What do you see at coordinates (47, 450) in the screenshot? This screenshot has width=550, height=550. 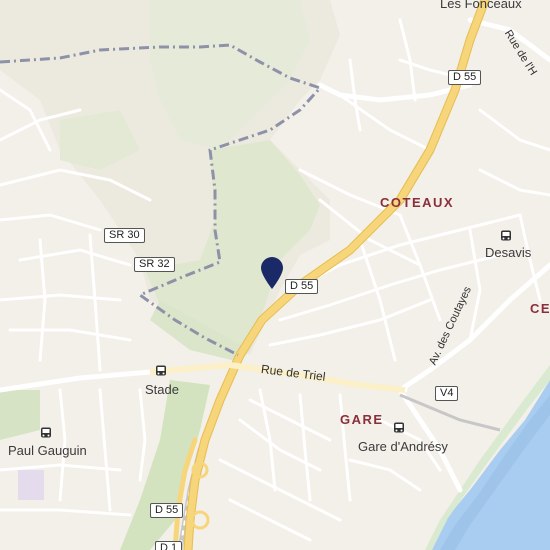 I see `bus-stop-label-paul-gauguin: Paul Gauguin` at bounding box center [47, 450].